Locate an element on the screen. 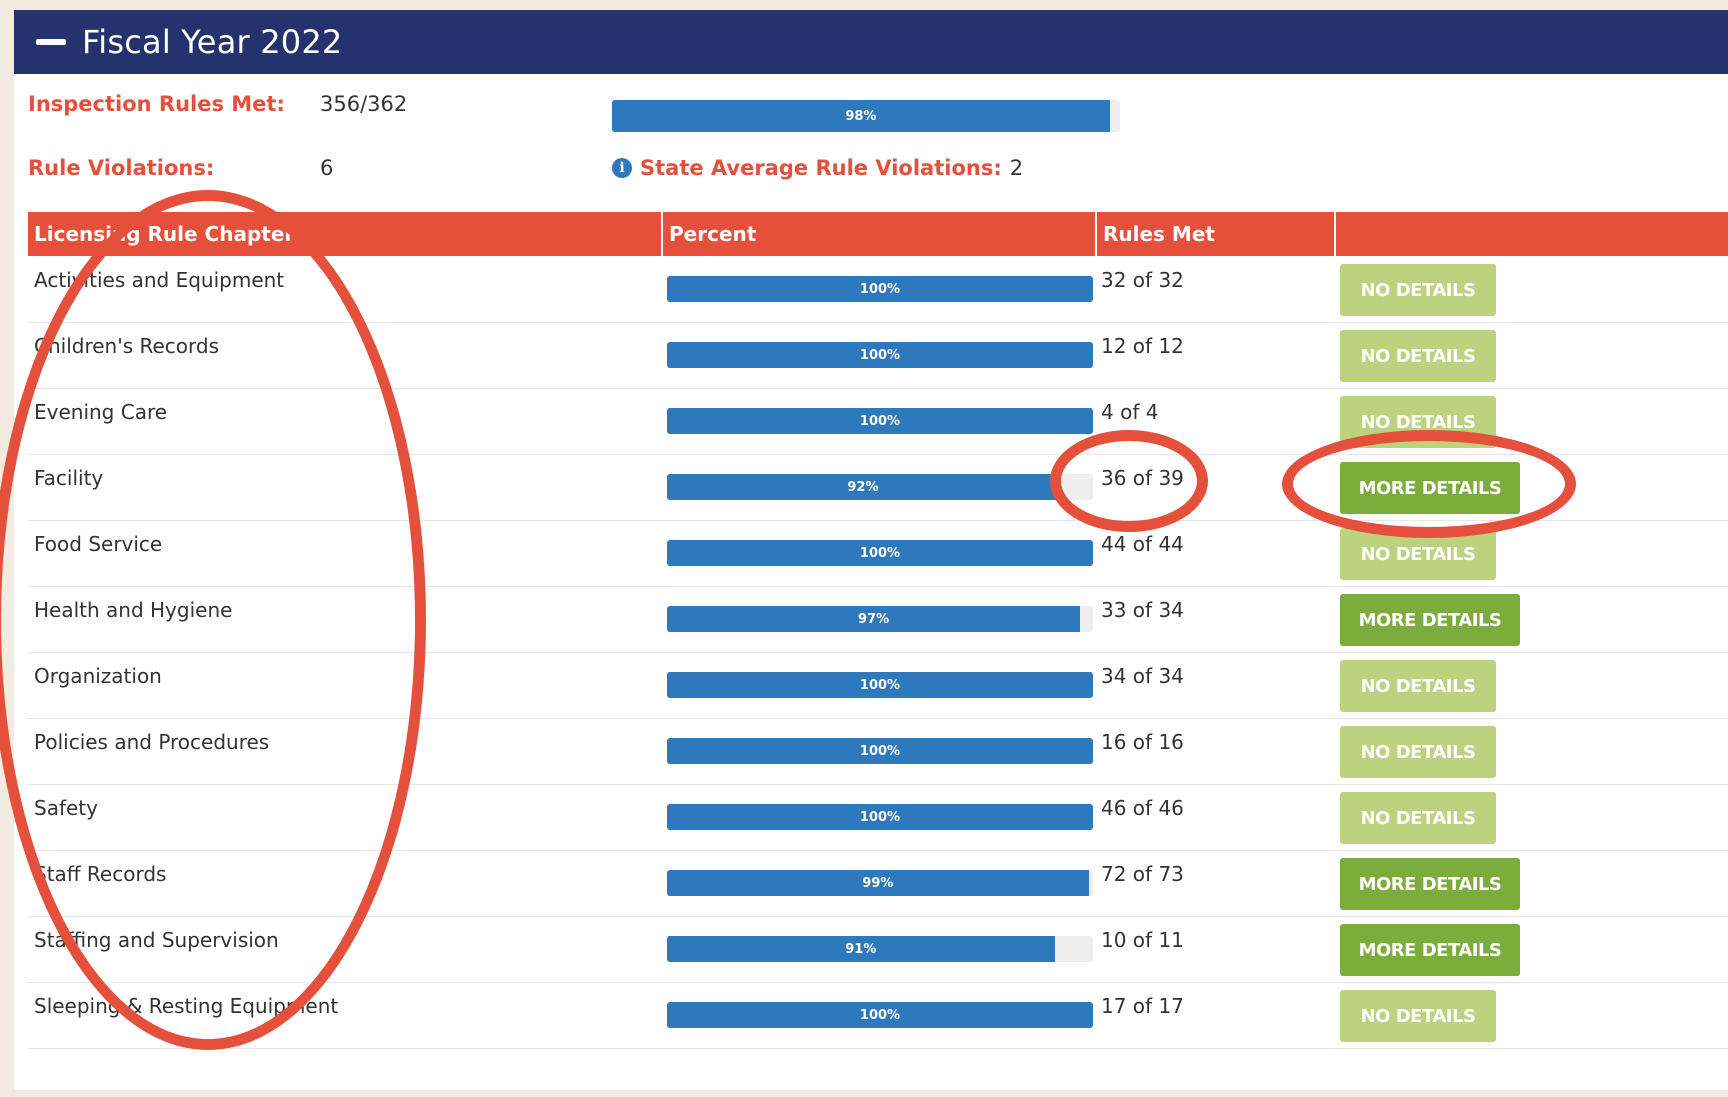  fiscal-year-title: Fiscal Year 2022 is located at coordinates (212, 42).